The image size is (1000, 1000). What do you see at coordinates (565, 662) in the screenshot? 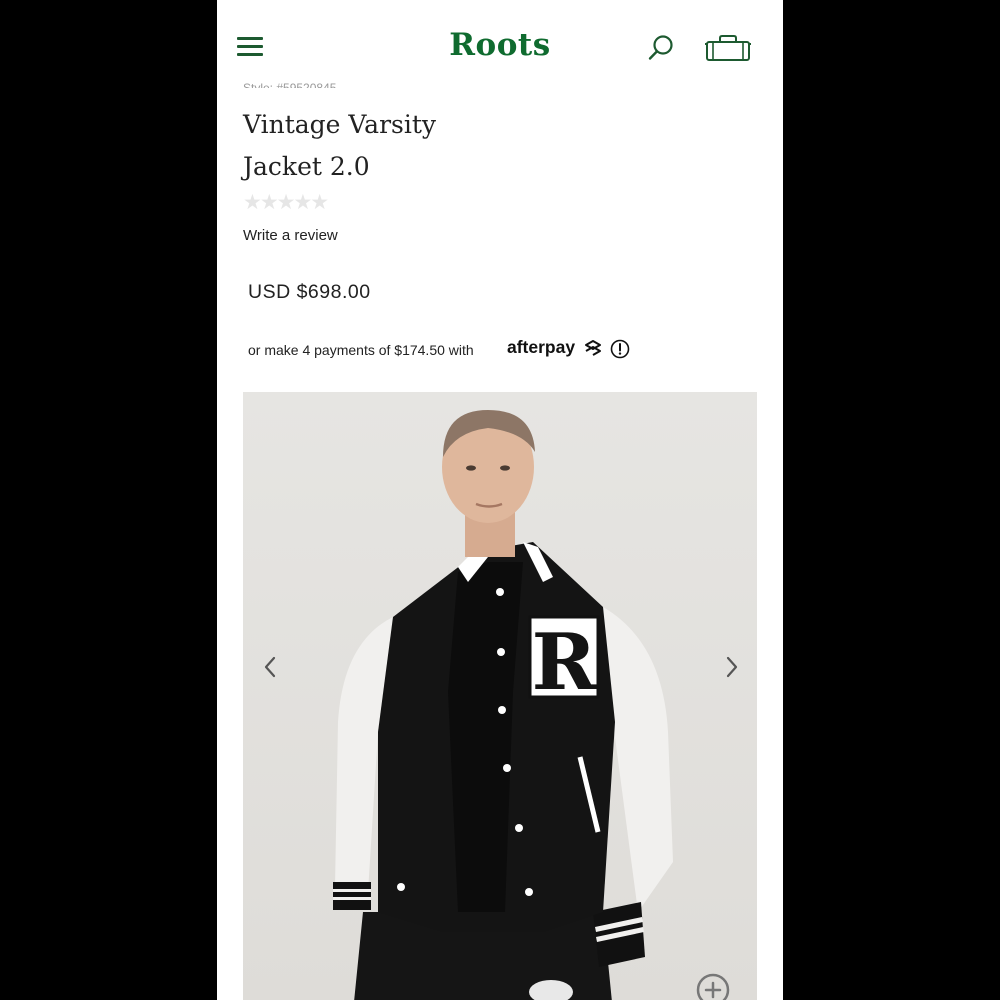
I see `jacket-letter: R` at bounding box center [565, 662].